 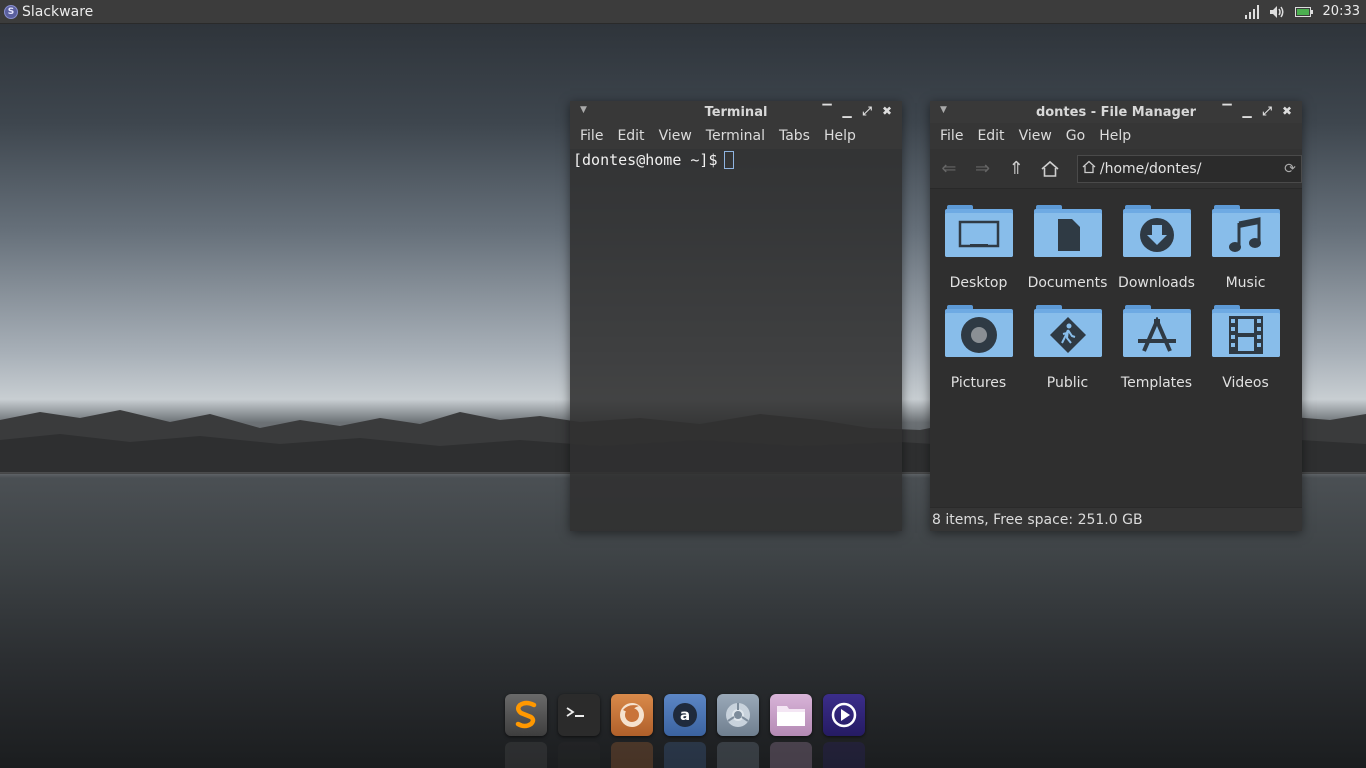 I want to click on clock: 20:33, so click(x=1341, y=11).